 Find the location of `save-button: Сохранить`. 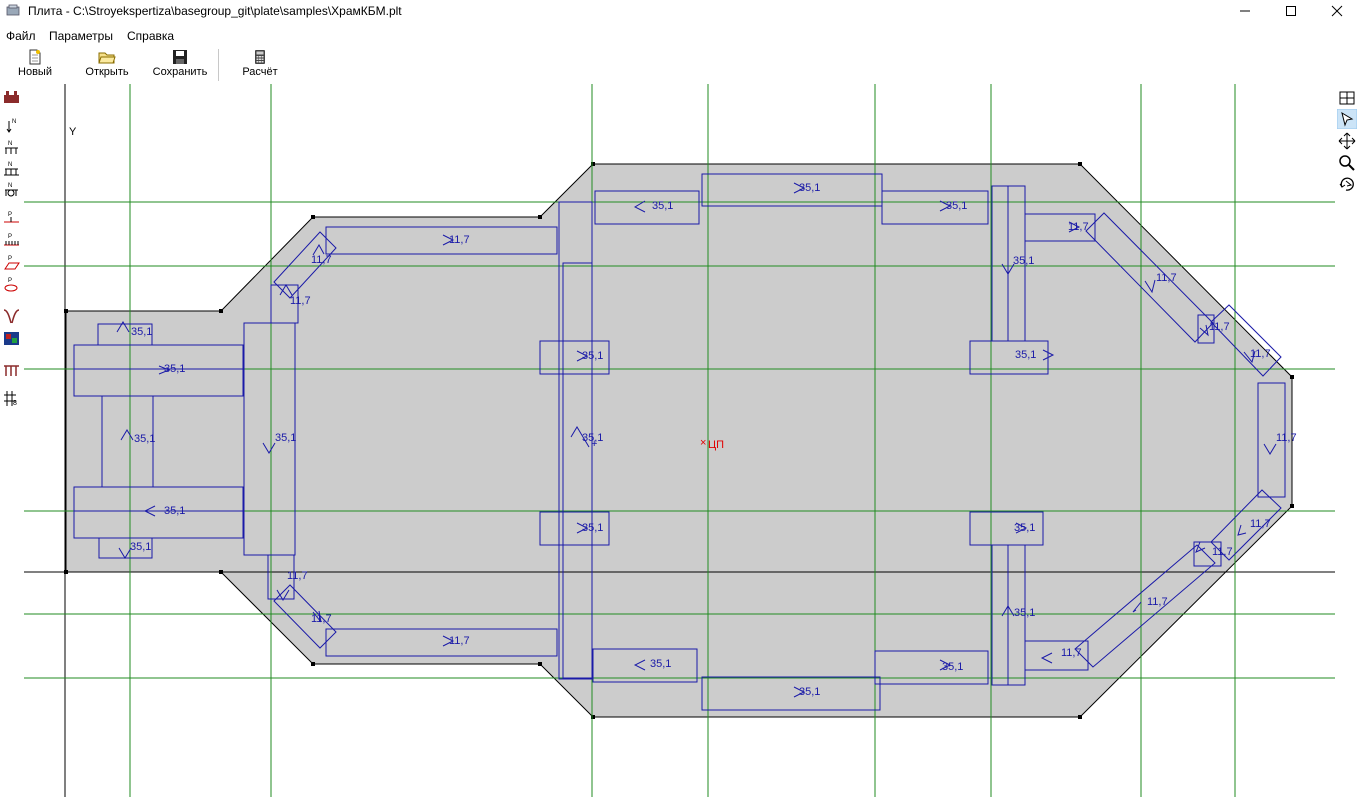

save-button: Сохранить is located at coordinates (180, 65).